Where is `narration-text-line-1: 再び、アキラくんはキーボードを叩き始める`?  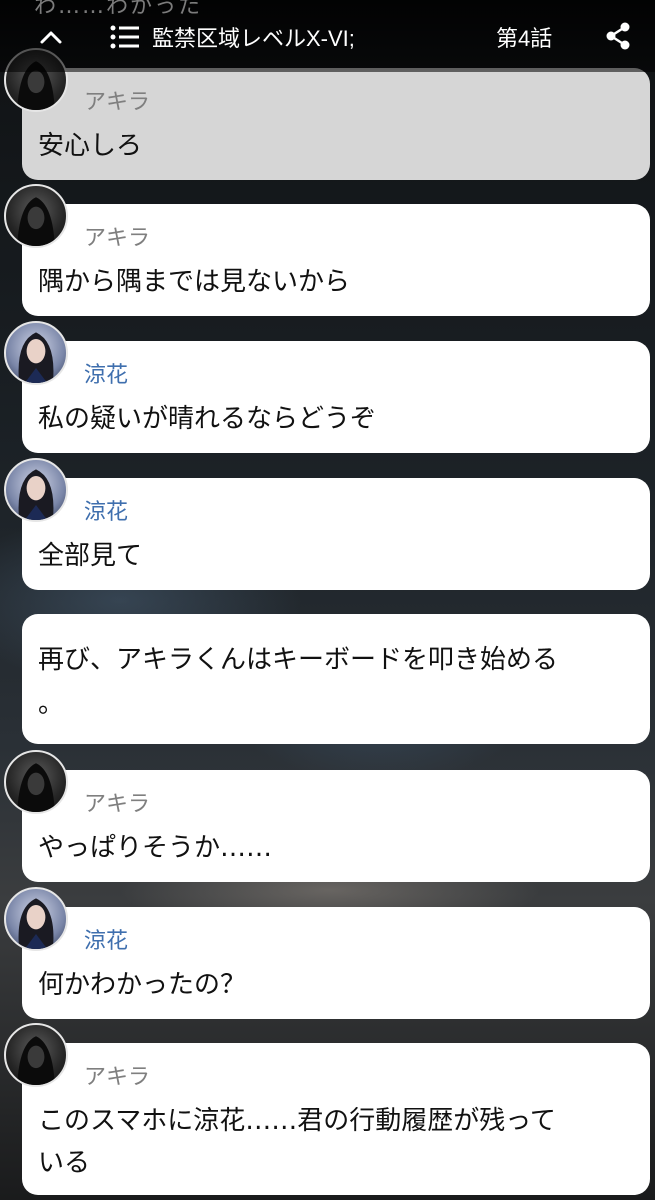
narration-text-line-1: 再び、アキラくんはキーボードを叩き始める is located at coordinates (298, 660).